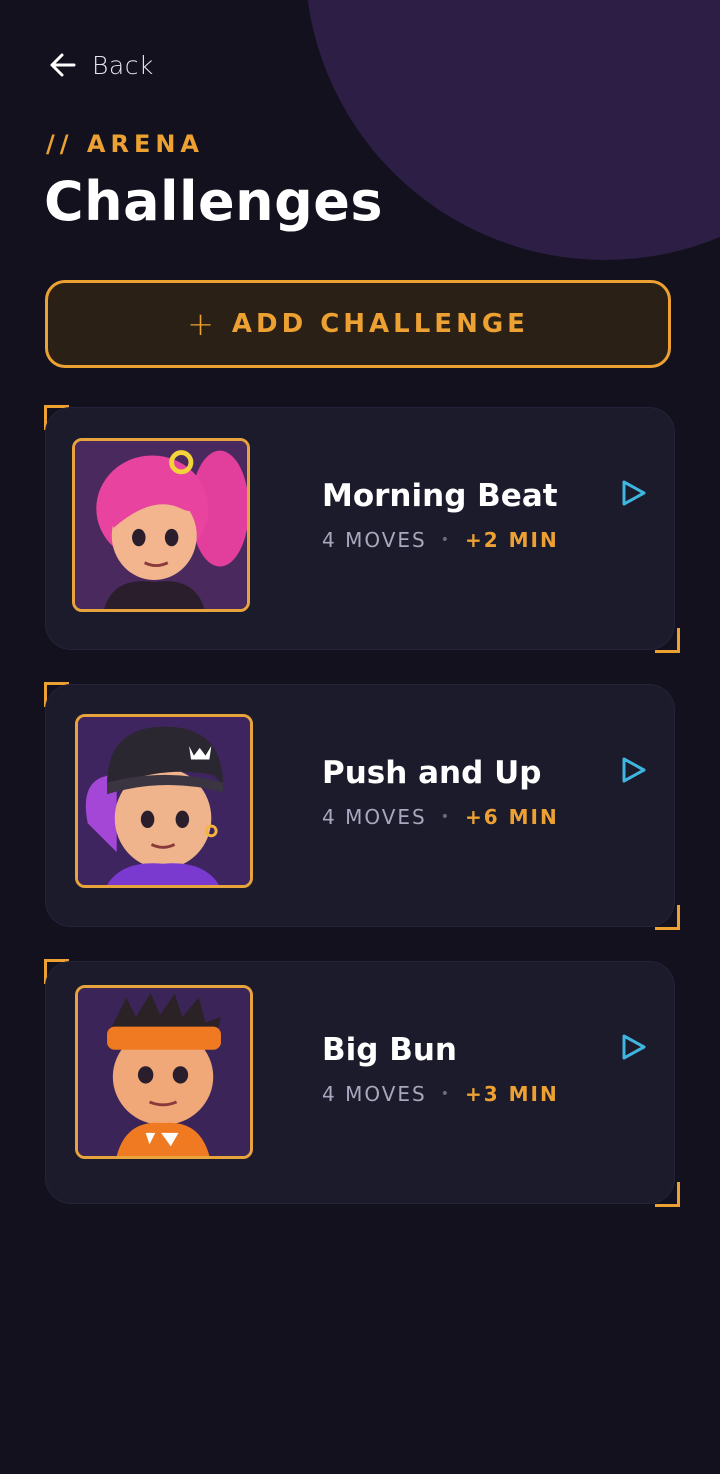 This screenshot has width=720, height=1474. I want to click on challenge-meta: 4 MOVES • +6 MIN, so click(440, 817).